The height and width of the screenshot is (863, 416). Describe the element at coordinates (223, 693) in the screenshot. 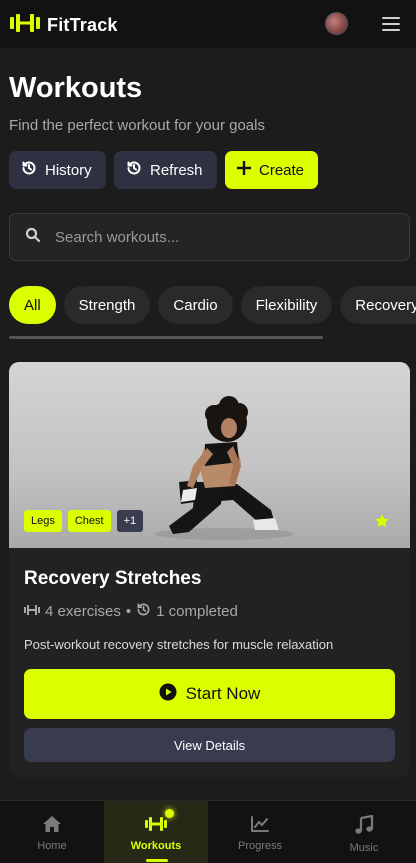

I see `start-now-label: Start Now` at that location.